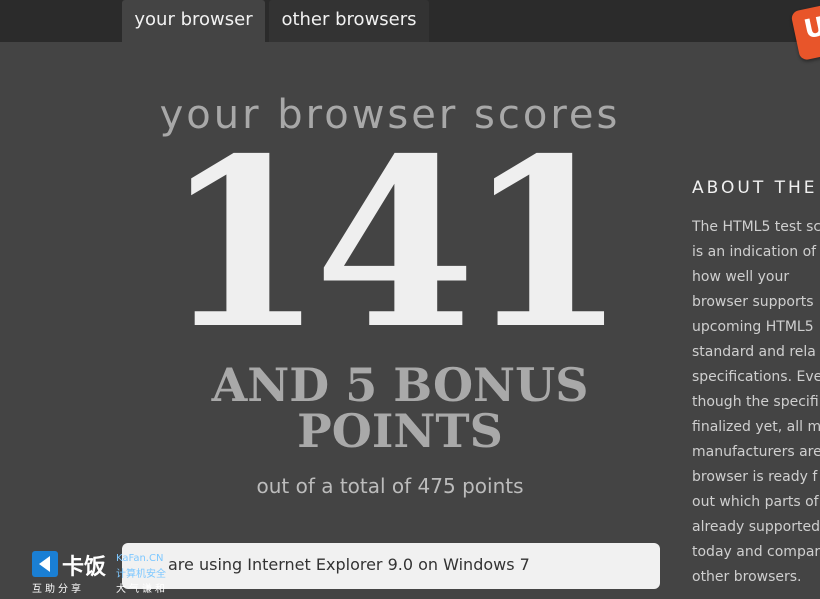 The height and width of the screenshot is (599, 820). I want to click on about-line: though the specifi, so click(755, 402).